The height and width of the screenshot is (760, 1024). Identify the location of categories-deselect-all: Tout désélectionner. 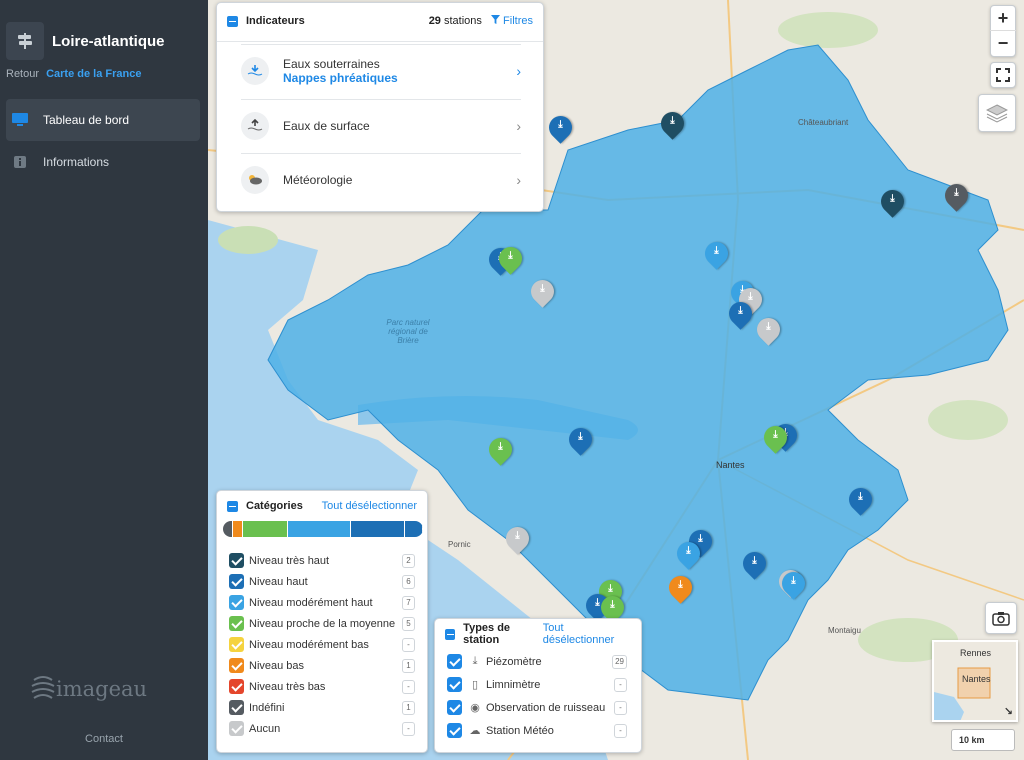
(369, 506).